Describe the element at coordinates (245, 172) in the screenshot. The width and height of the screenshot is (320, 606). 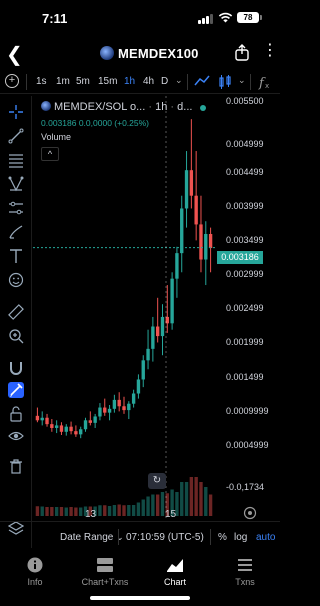
I see `price-axis-label: 0.004499` at that location.